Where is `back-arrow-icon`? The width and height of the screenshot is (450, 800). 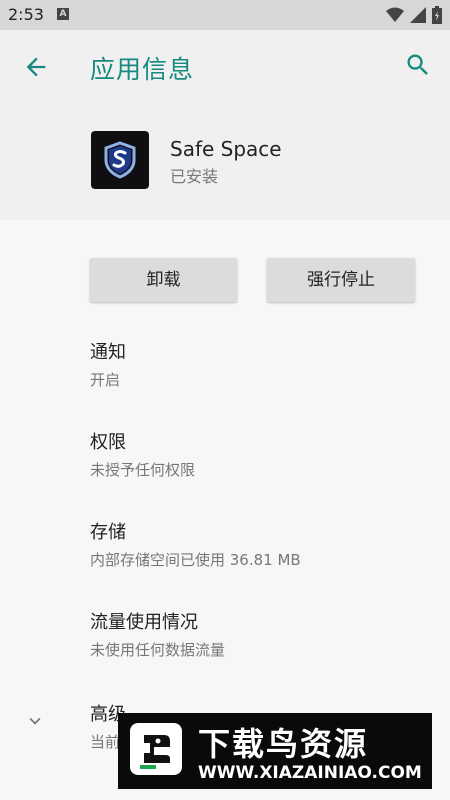
back-arrow-icon is located at coordinates (36, 67).